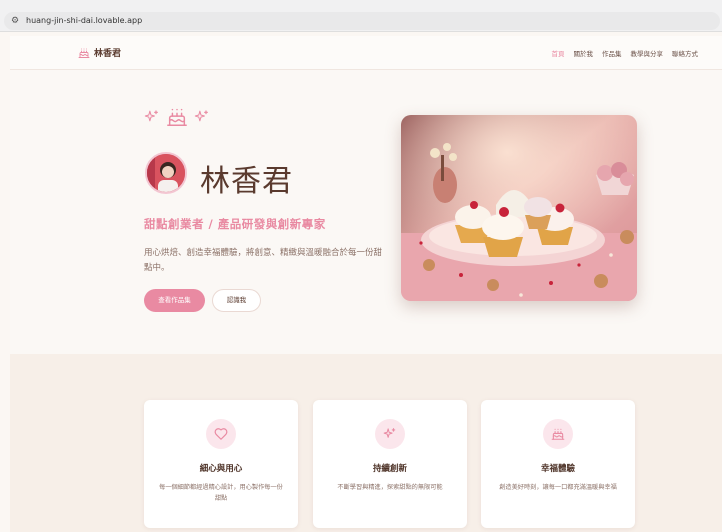 The width and height of the screenshot is (722, 532). Describe the element at coordinates (235, 224) in the screenshot. I see `hero-subtitle: 甜點創業者 / 產品研發與創新專家` at that location.